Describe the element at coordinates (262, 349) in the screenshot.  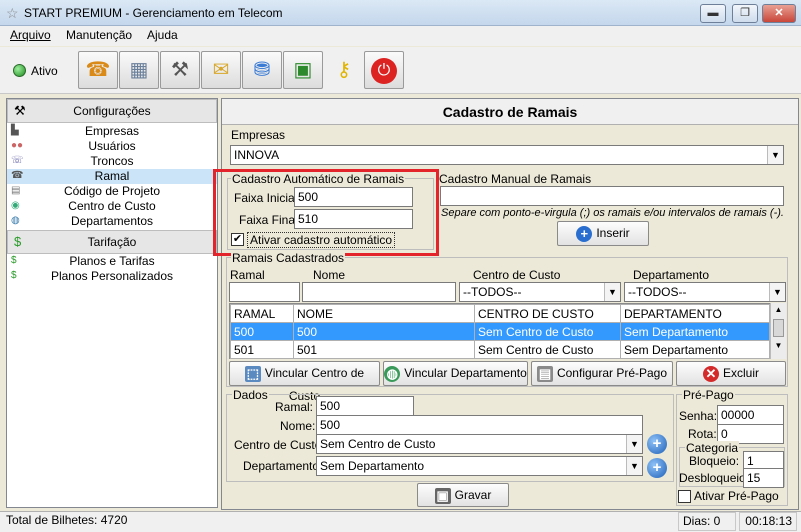
I see `cell-ramal: 501` at that location.